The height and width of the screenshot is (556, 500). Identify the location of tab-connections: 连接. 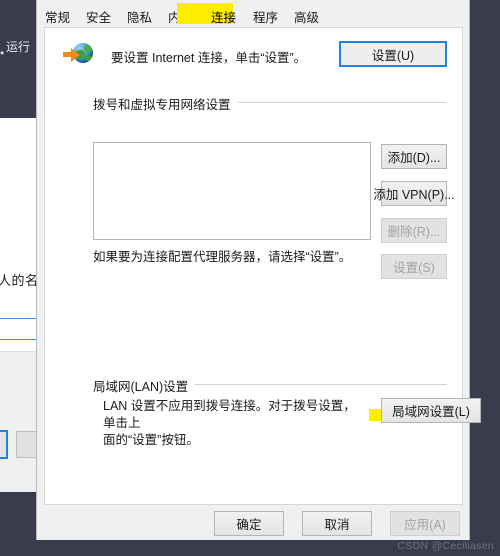
(354, 16).